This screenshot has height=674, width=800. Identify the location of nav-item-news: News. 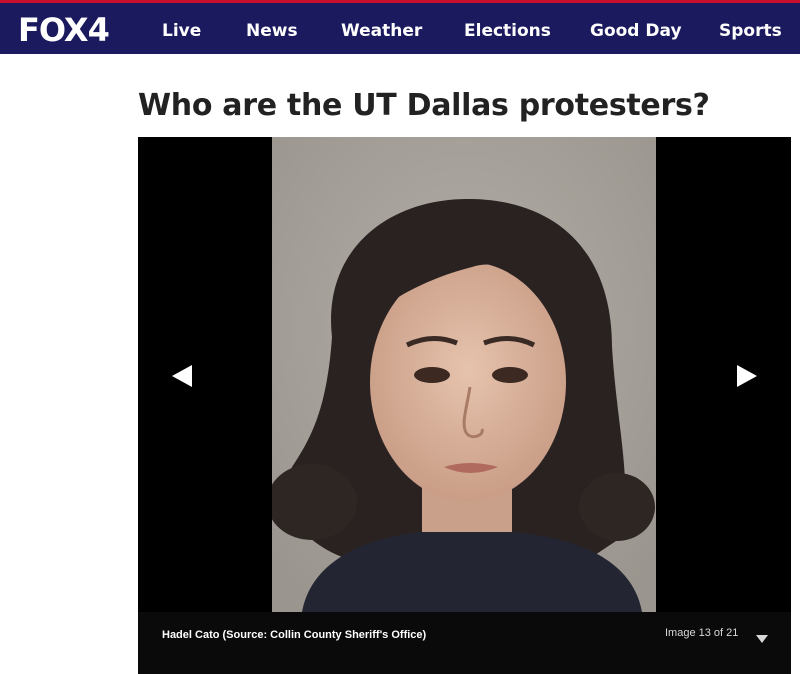
(272, 31).